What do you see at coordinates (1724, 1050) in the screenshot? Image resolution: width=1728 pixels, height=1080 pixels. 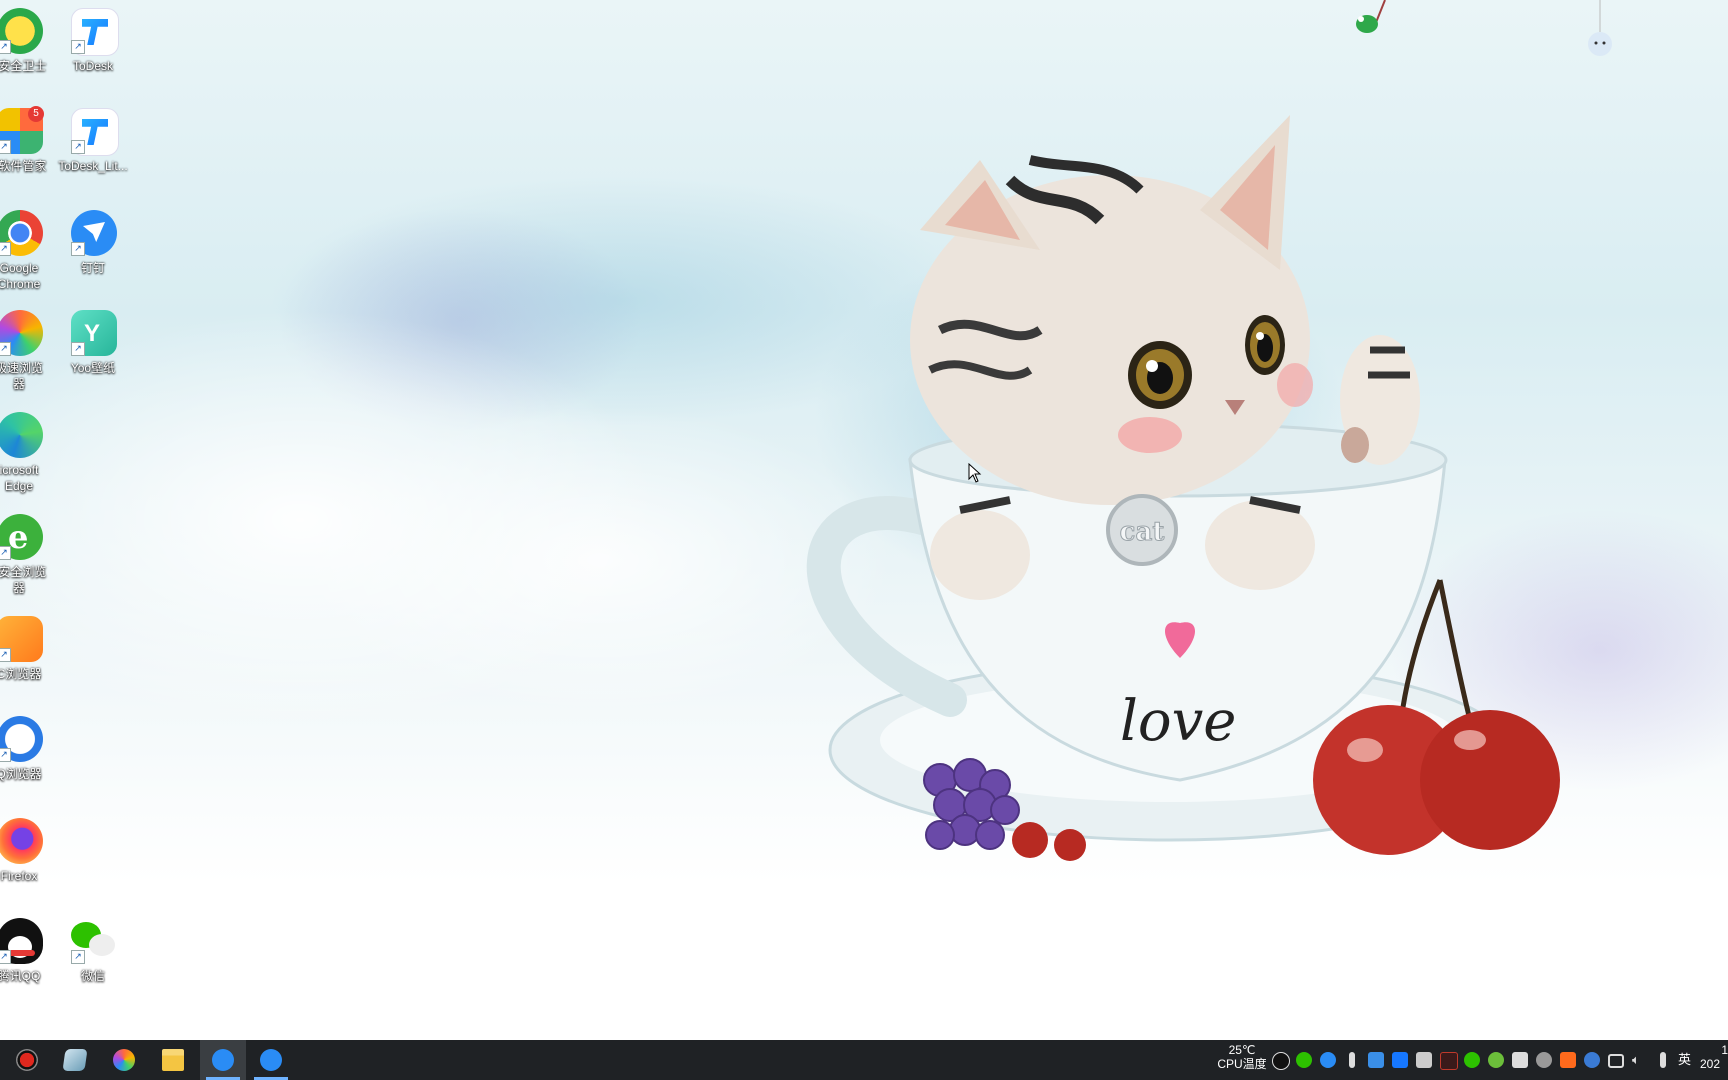 I see `clock-time: 1` at bounding box center [1724, 1050].